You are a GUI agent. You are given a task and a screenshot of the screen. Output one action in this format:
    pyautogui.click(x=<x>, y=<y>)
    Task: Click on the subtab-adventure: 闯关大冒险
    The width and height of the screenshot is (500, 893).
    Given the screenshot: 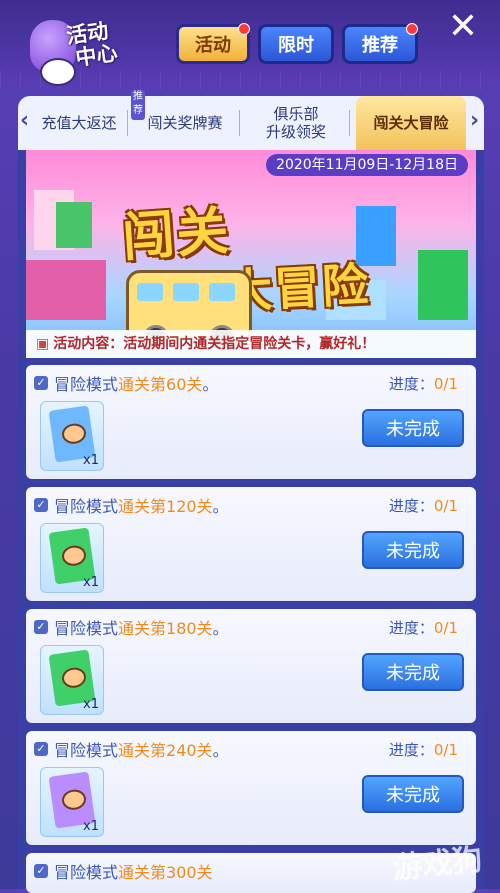 What is the action you would take?
    pyautogui.click(x=411, y=123)
    